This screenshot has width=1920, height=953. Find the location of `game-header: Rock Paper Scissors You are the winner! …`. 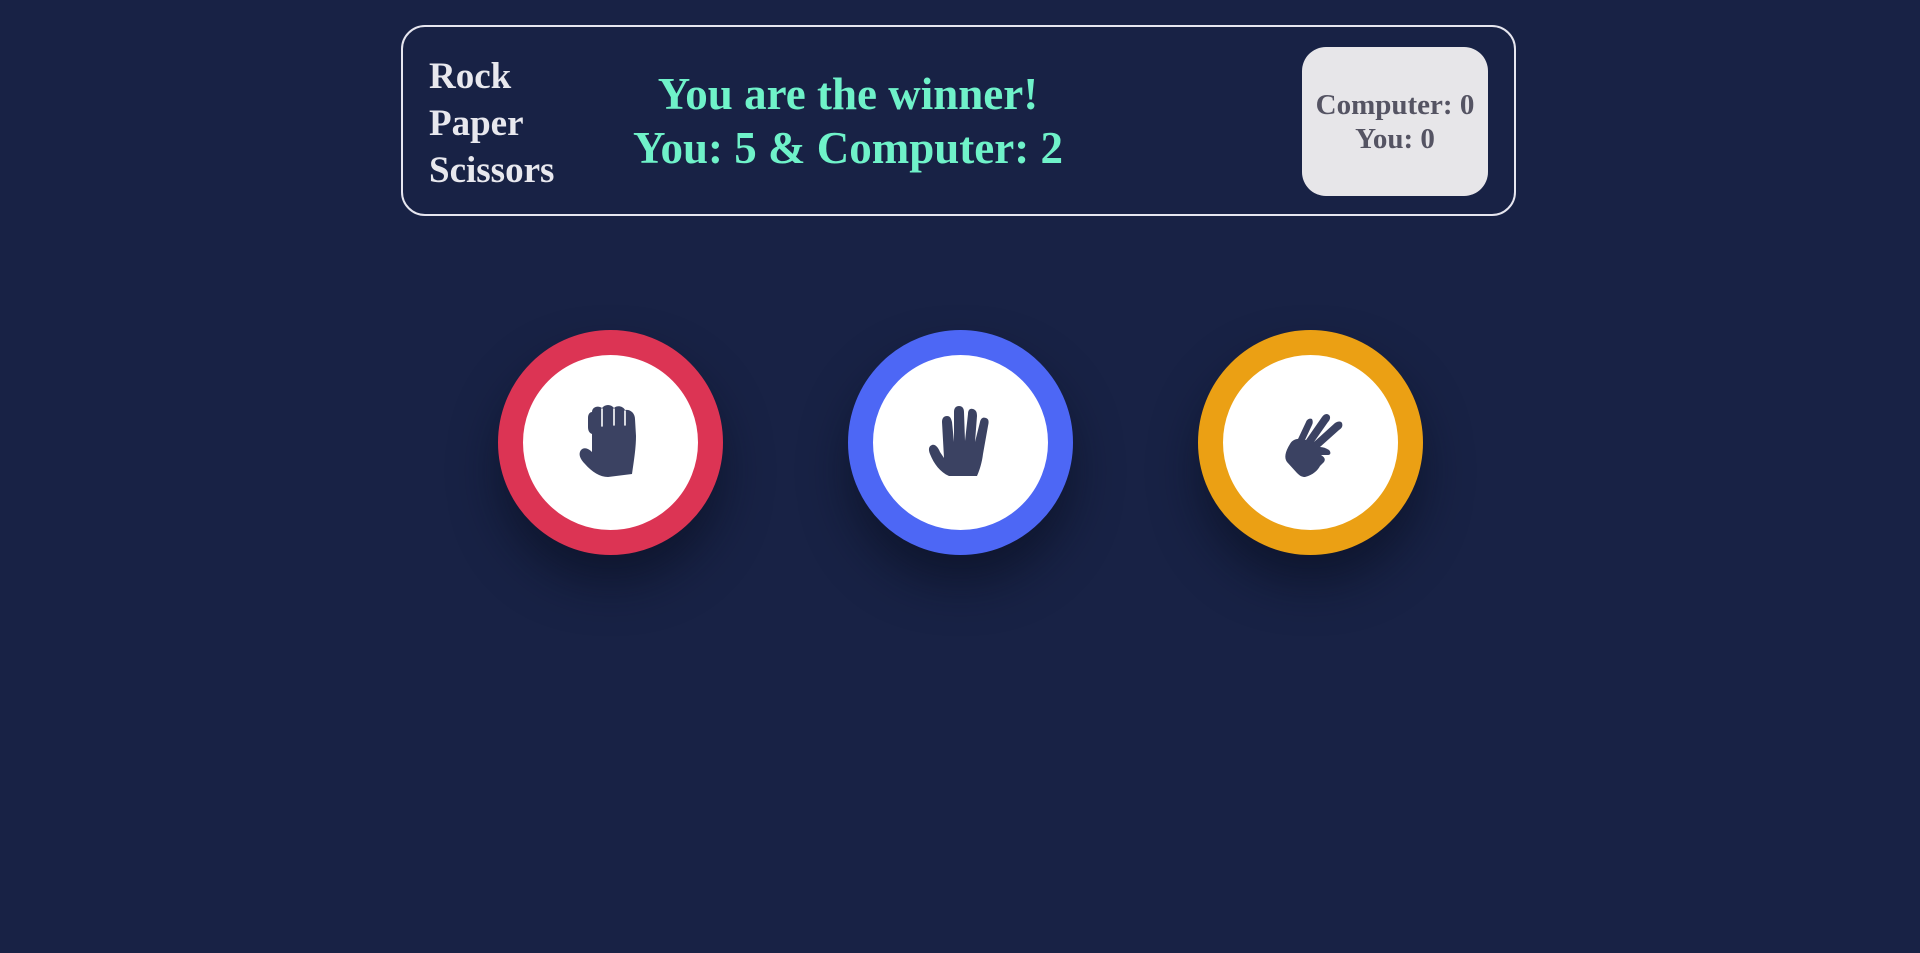

game-header: Rock Paper Scissors You are the winner! … is located at coordinates (958, 120).